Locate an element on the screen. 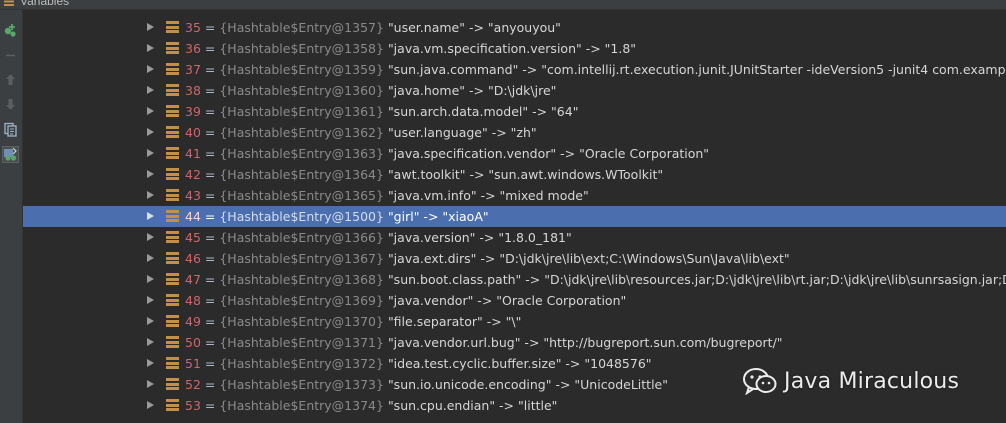 The width and height of the screenshot is (1006, 423). variable-index: 38 is located at coordinates (193, 90).